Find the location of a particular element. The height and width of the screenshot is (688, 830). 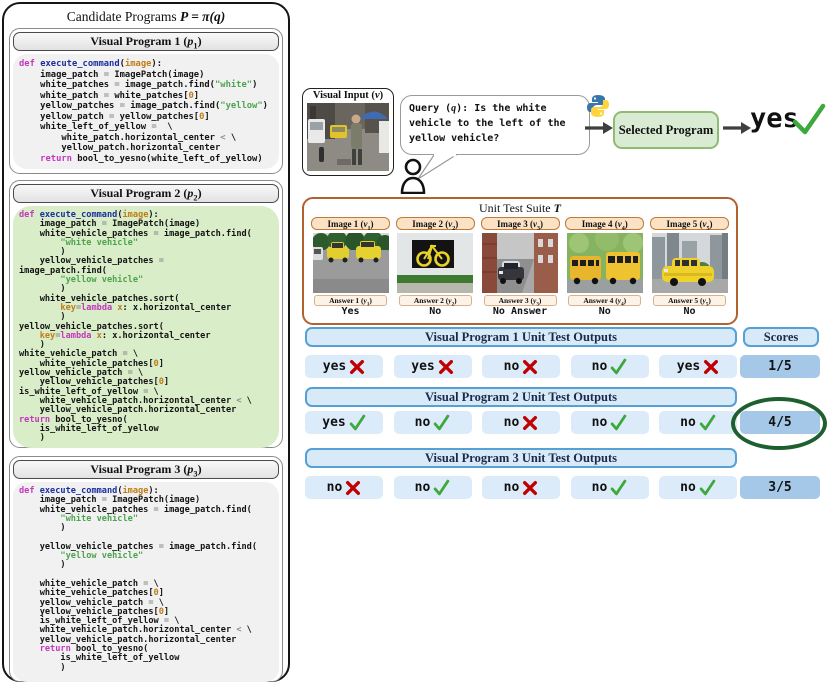

answer-1-value: Yes is located at coordinates (350, 311).